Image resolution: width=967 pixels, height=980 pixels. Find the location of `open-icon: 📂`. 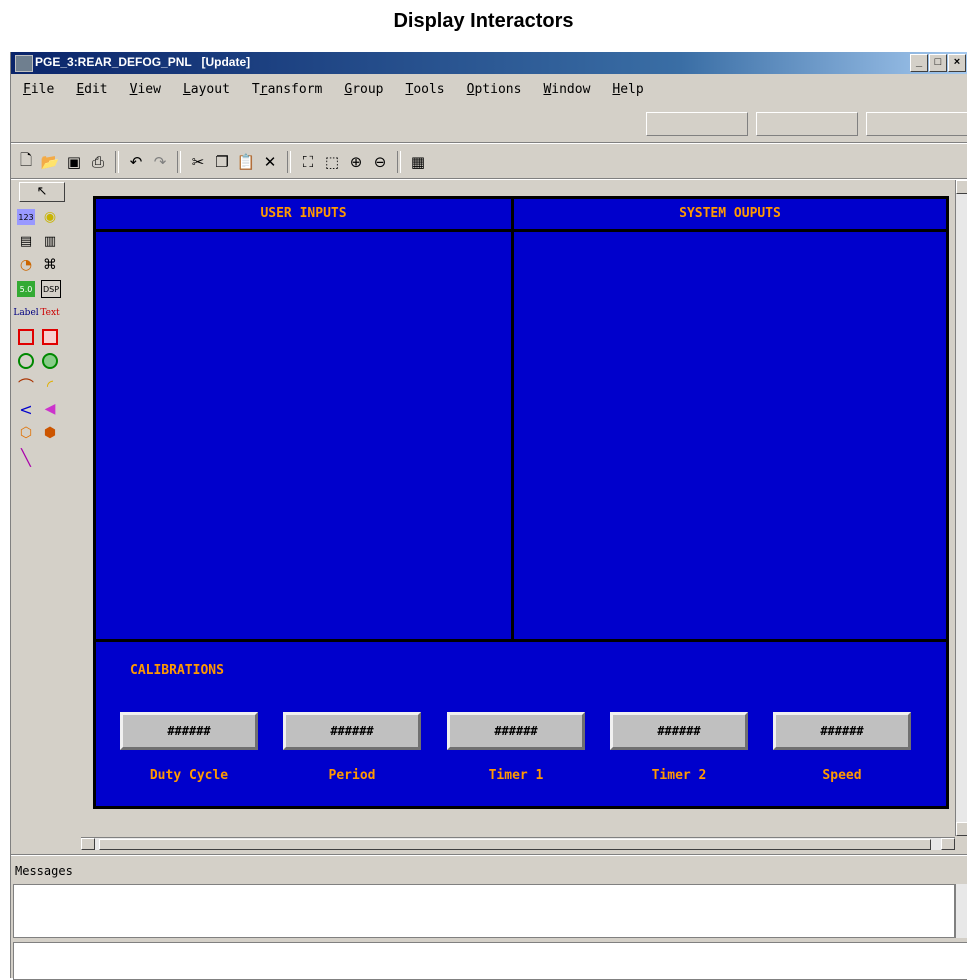

open-icon: 📂 is located at coordinates (50, 162).